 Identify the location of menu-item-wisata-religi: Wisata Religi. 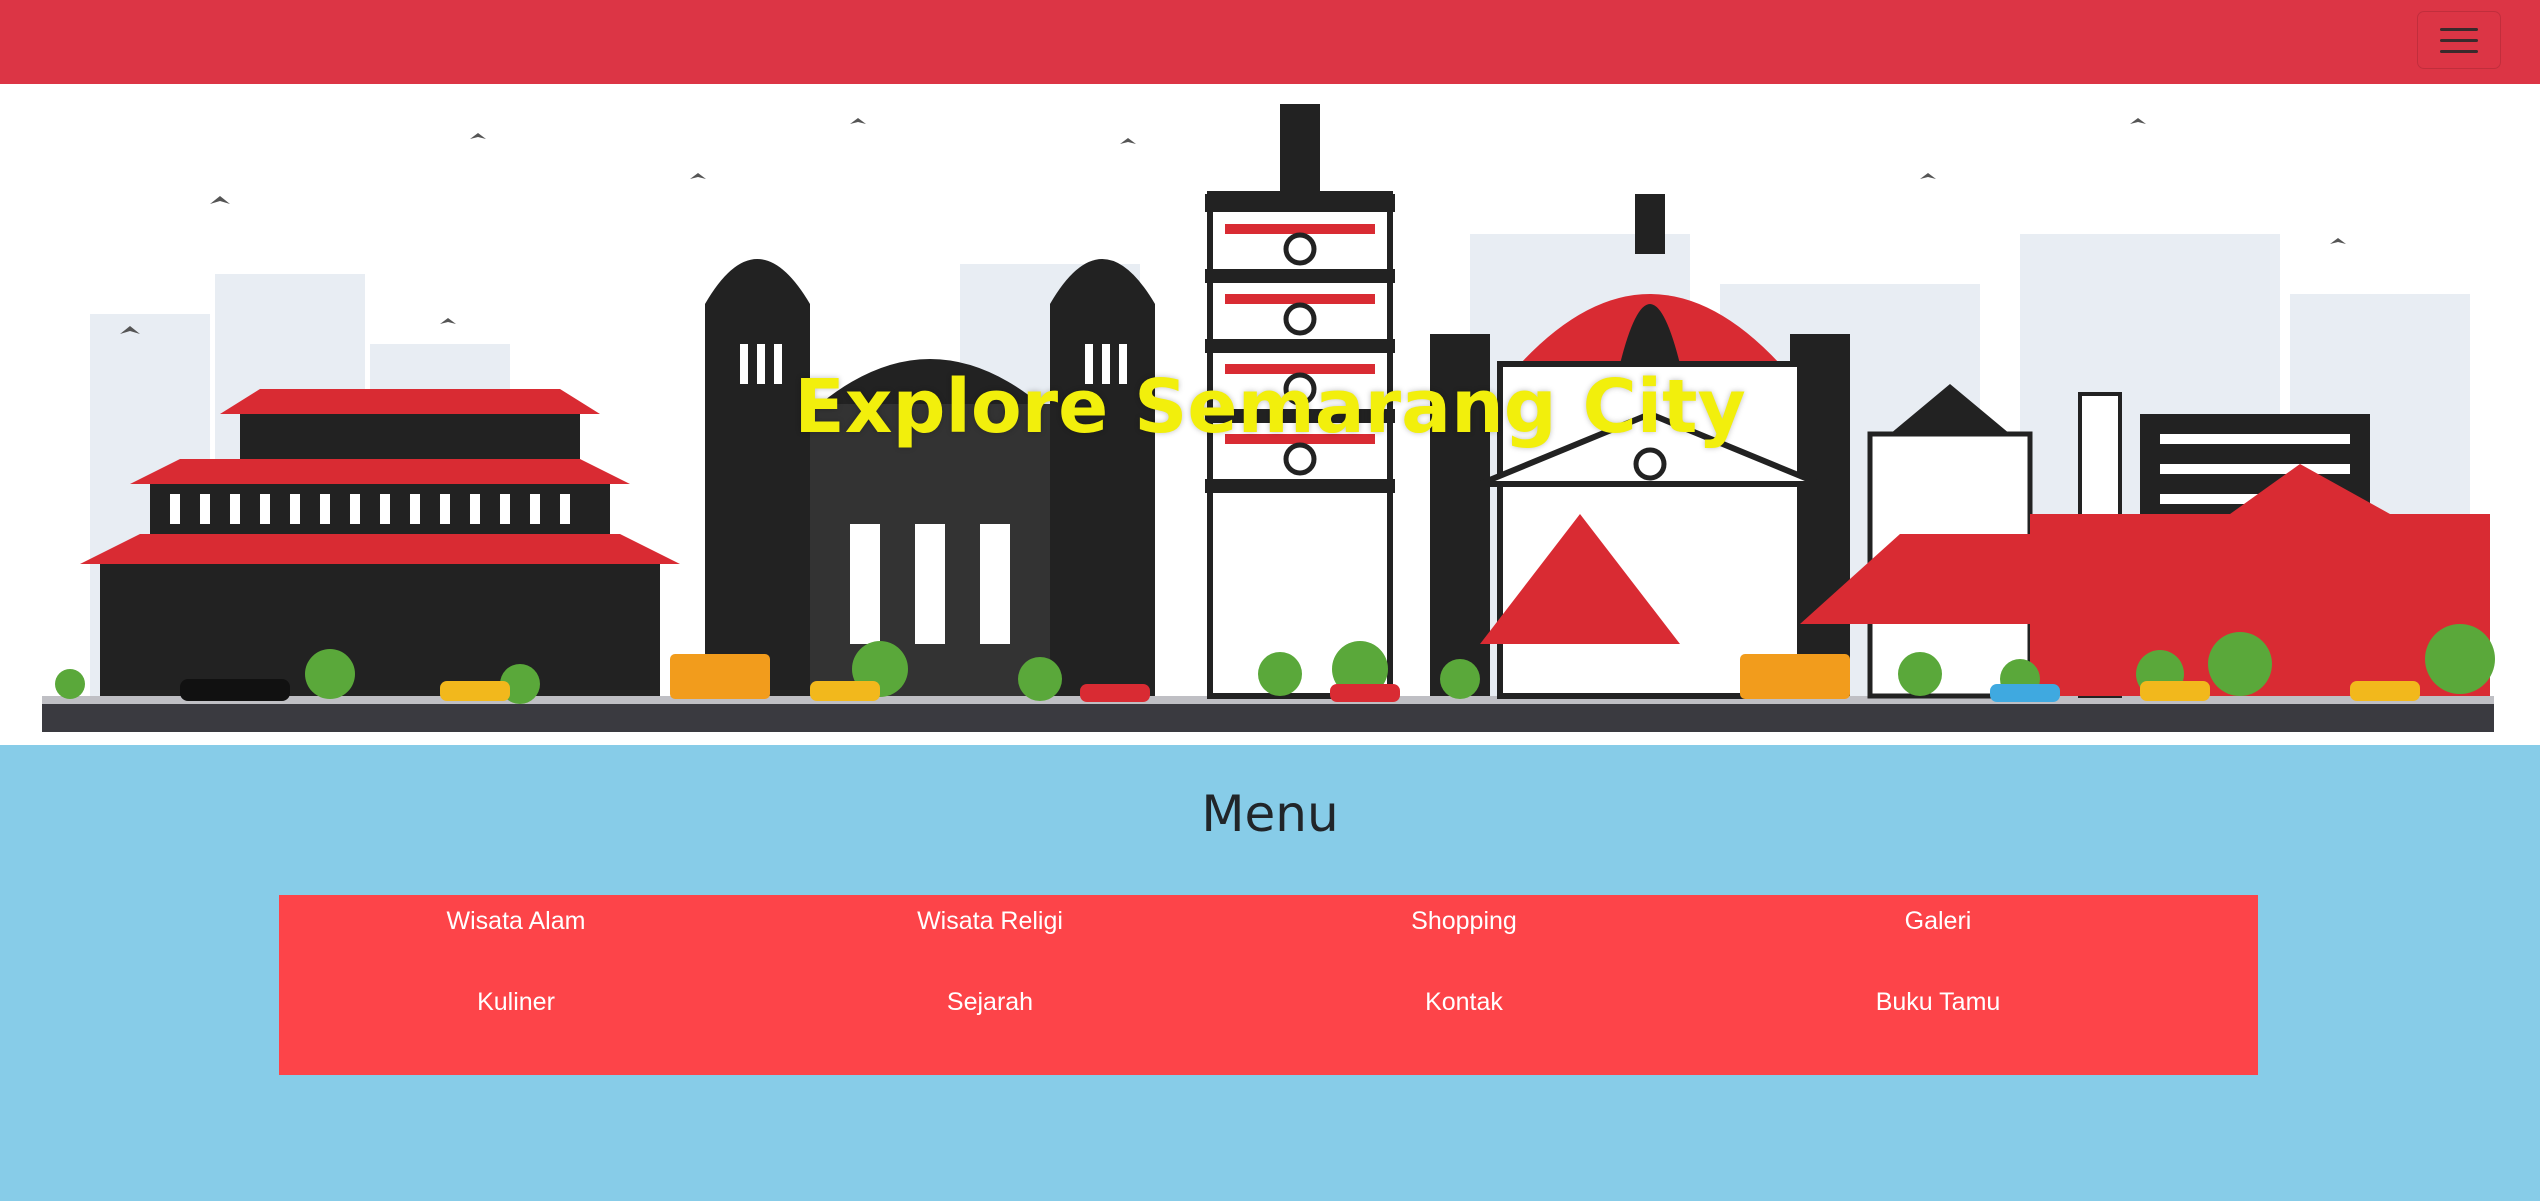
(990, 922).